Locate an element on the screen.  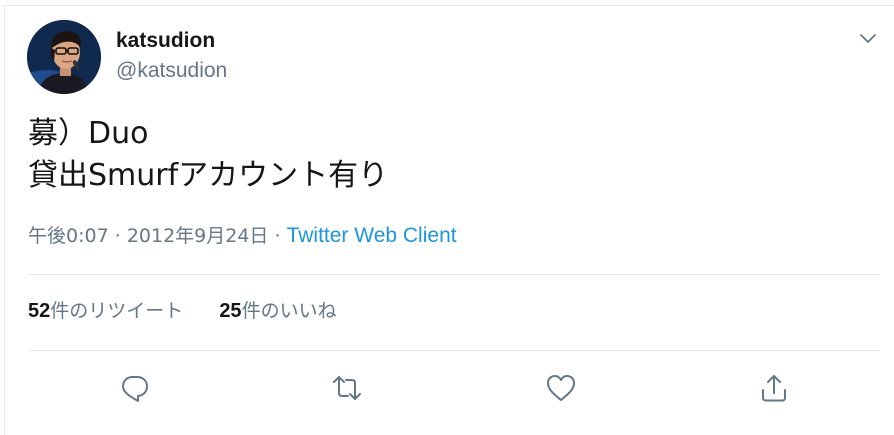
like-count-link: 25件のいいね is located at coordinates (277, 311).